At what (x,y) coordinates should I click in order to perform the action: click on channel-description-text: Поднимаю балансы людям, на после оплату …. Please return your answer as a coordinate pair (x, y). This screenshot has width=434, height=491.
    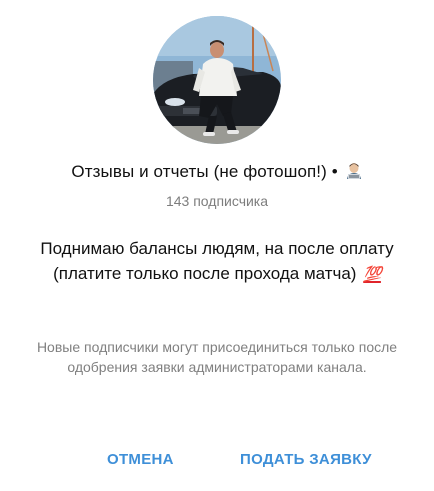
    Looking at the image, I should click on (217, 261).